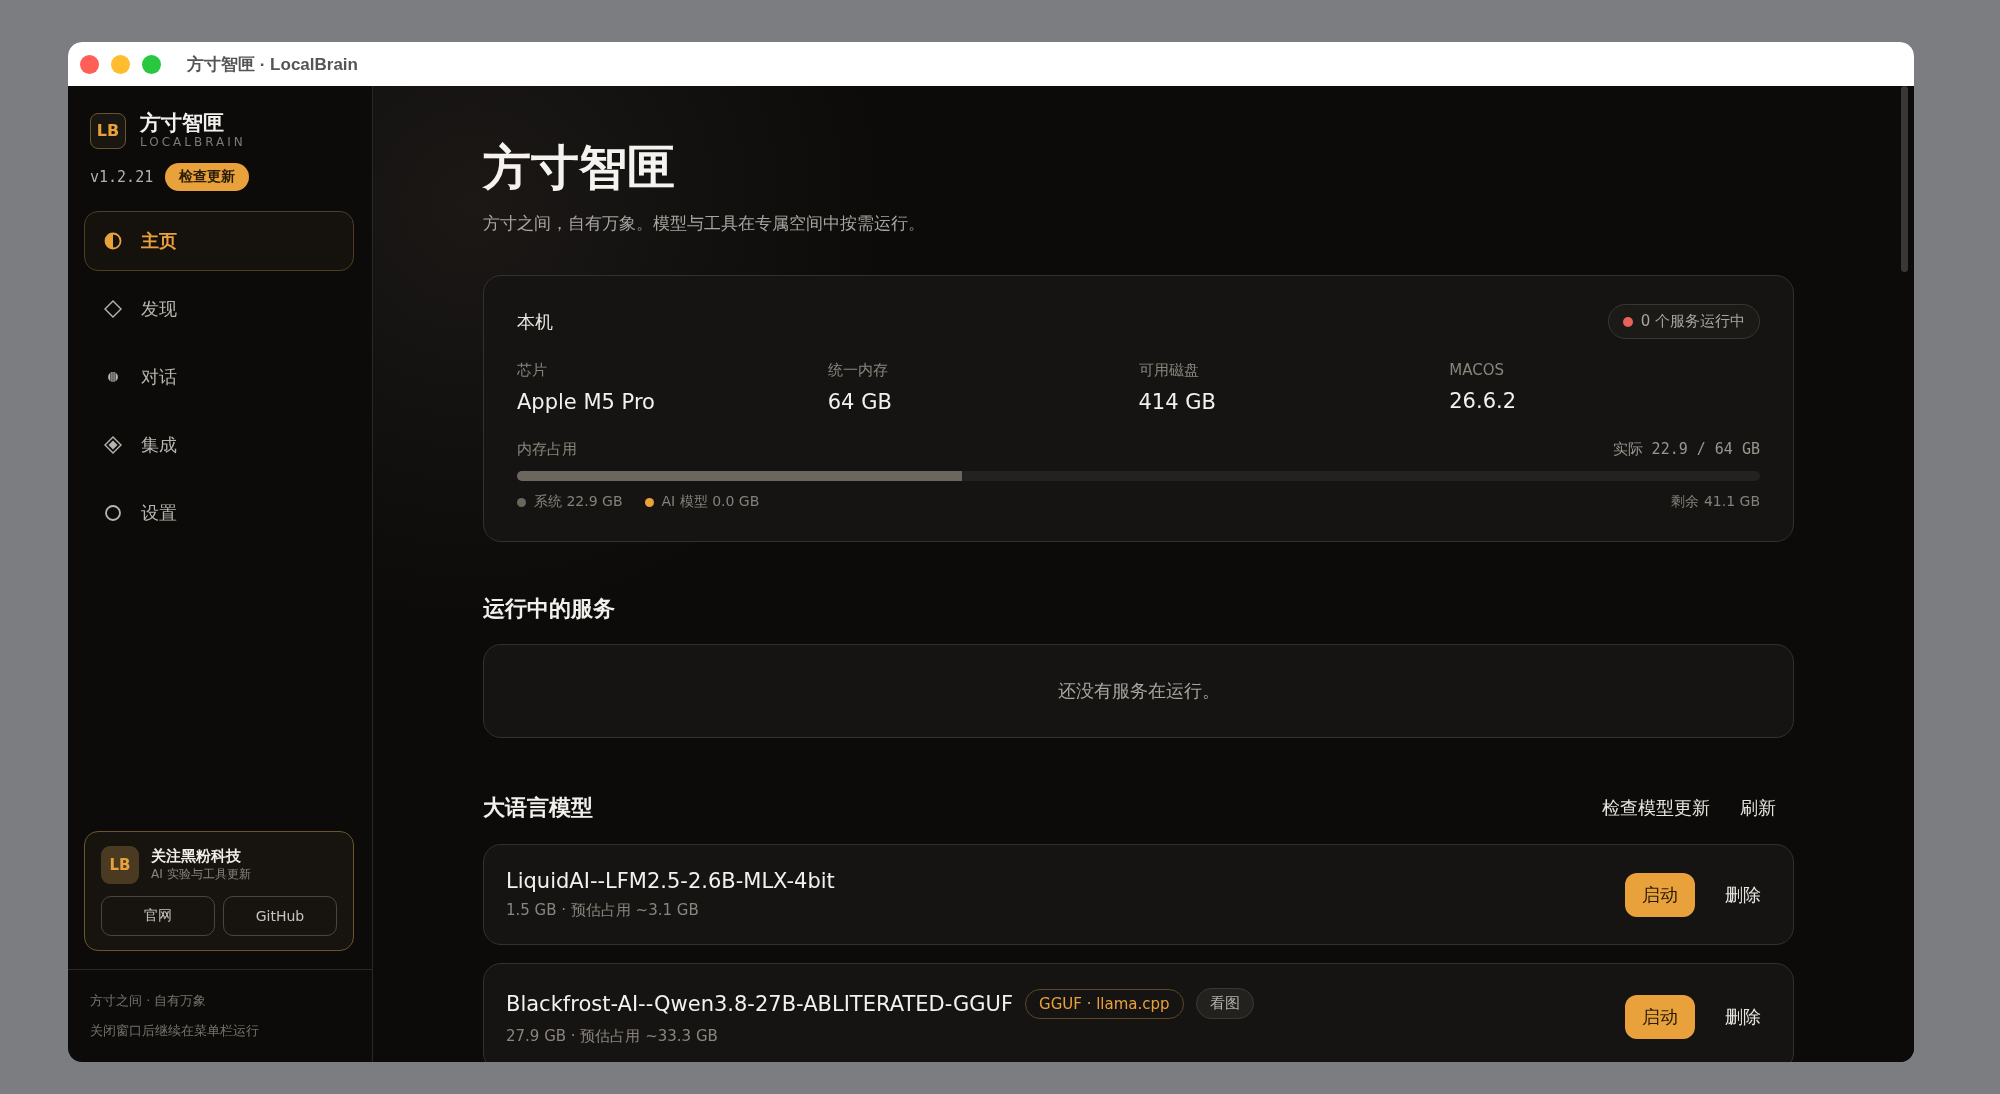 The image size is (2000, 1094). What do you see at coordinates (89, 64) in the screenshot?
I see `close-button` at bounding box center [89, 64].